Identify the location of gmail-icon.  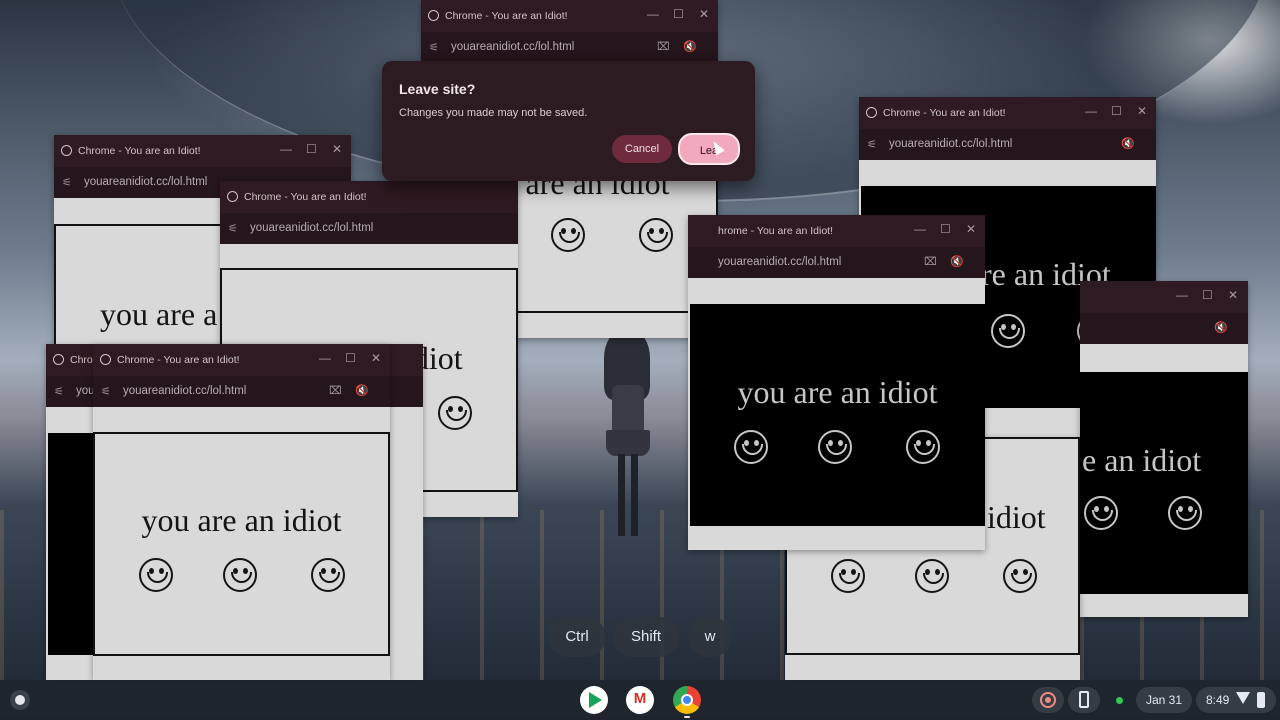
(640, 700).